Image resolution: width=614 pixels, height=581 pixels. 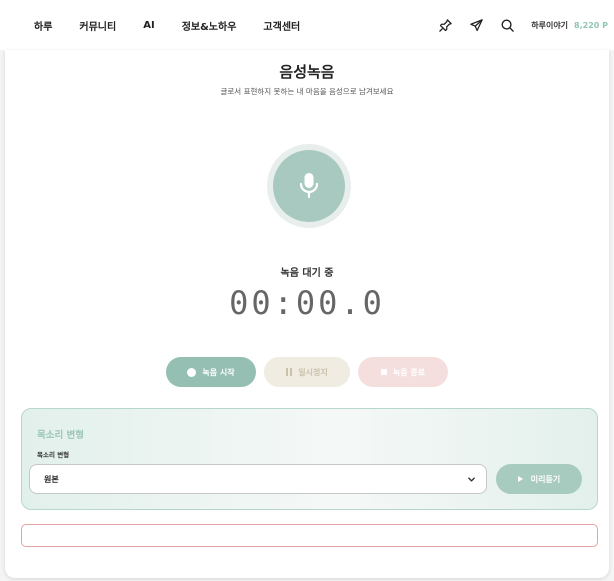 I want to click on pause-button: 일시정지, so click(x=307, y=372).